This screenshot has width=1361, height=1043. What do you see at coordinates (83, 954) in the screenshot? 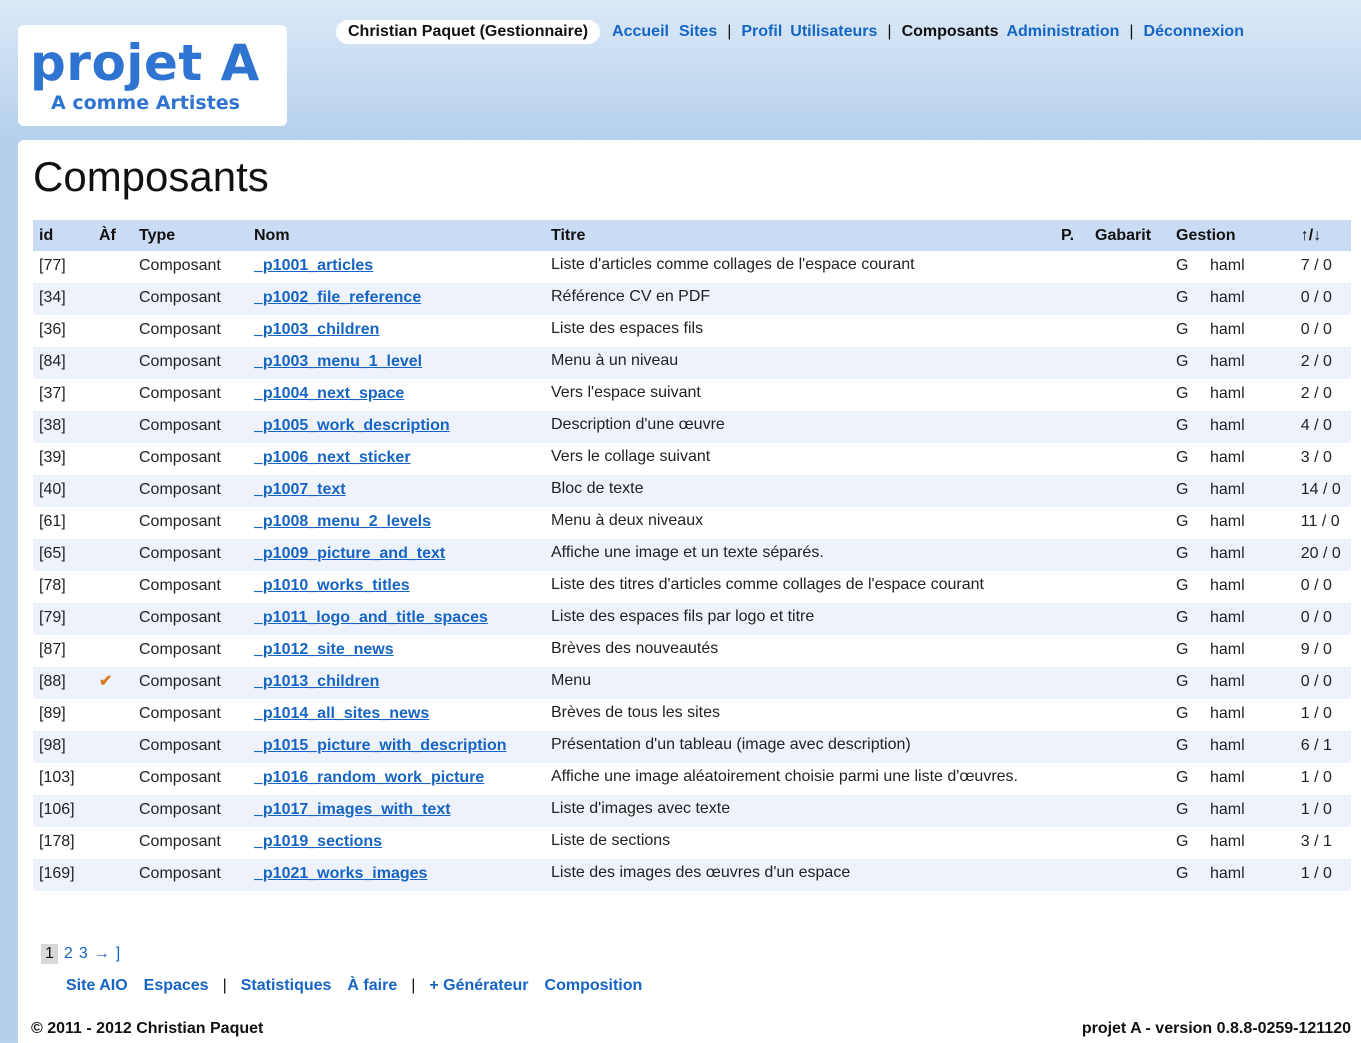
I see `page-link-3: 3` at bounding box center [83, 954].